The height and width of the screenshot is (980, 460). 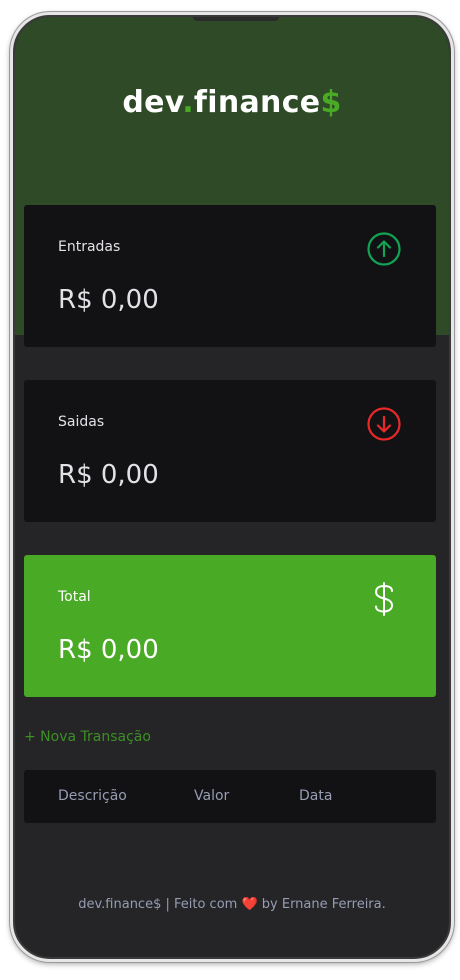 I want to click on phone-notch, so click(x=236, y=19).